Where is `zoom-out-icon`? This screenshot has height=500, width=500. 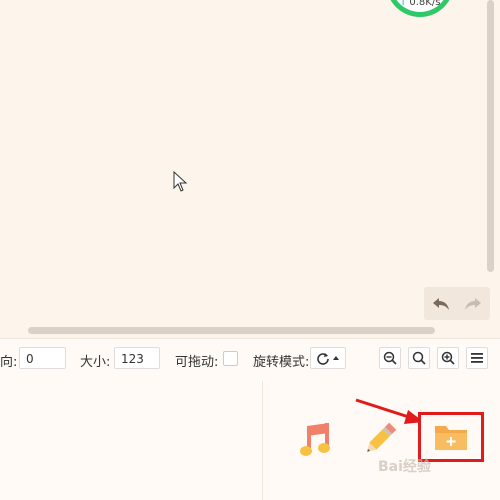
zoom-out-icon is located at coordinates (390, 358).